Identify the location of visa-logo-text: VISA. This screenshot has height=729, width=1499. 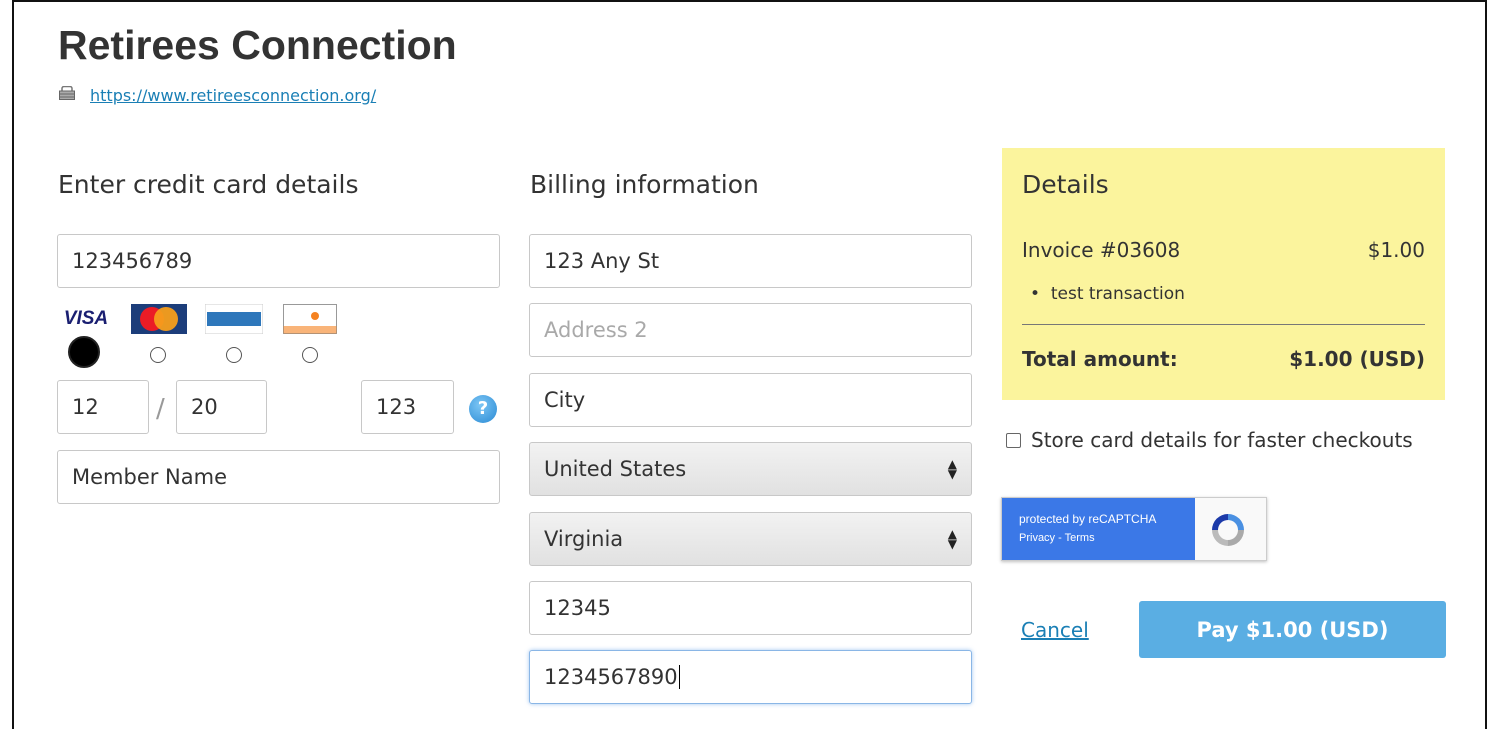
(86, 318).